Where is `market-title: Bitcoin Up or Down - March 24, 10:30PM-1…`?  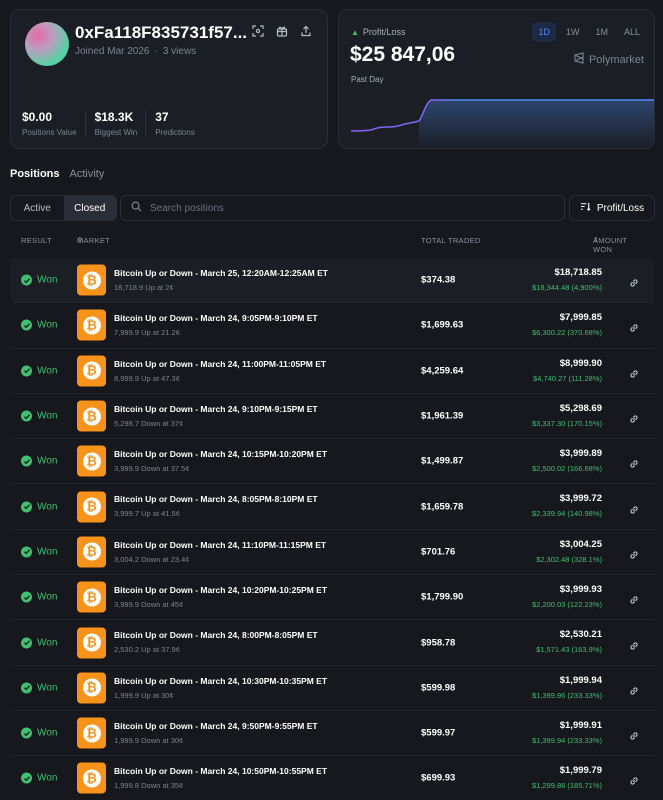
market-title: Bitcoin Up or Down - March 24, 10:30PM-1… is located at coordinates (220, 681).